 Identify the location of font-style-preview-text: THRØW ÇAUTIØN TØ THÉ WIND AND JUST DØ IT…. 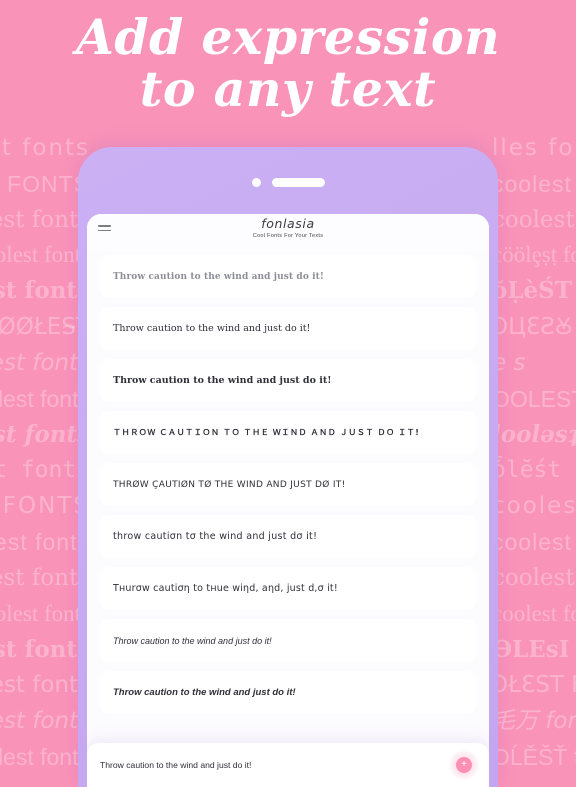
(229, 484).